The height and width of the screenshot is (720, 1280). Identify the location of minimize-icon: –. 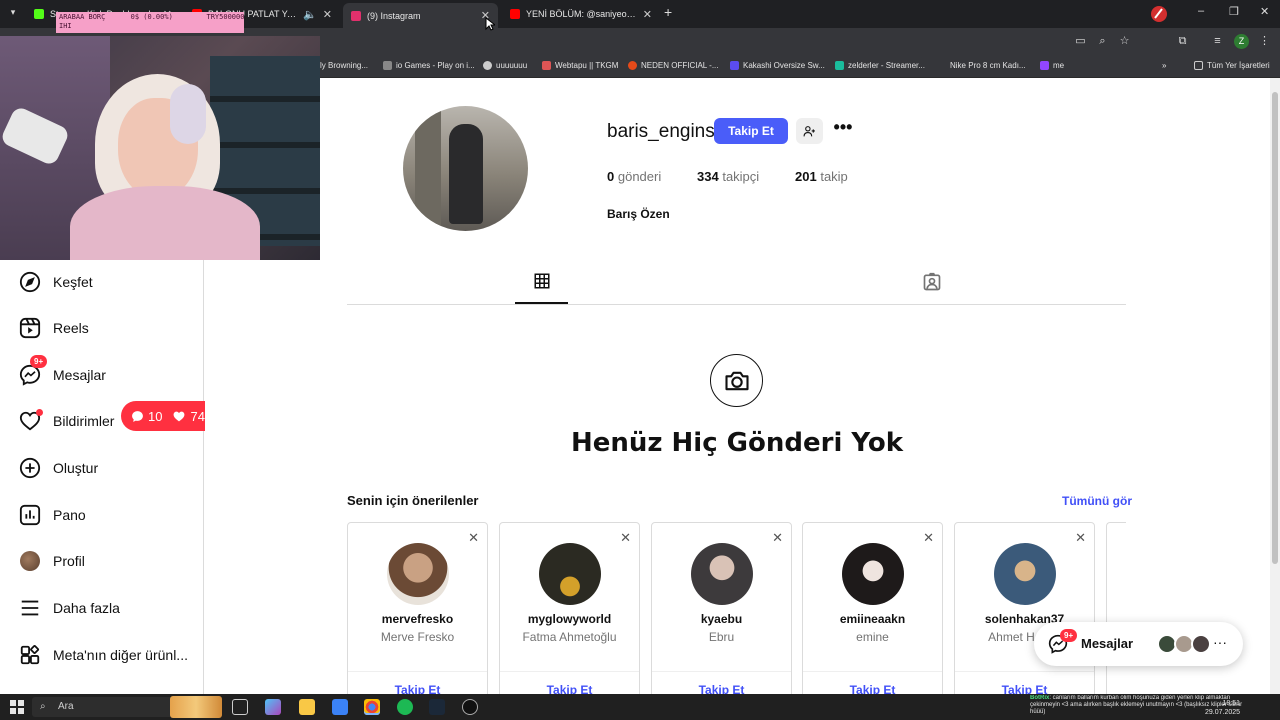
(1201, 11).